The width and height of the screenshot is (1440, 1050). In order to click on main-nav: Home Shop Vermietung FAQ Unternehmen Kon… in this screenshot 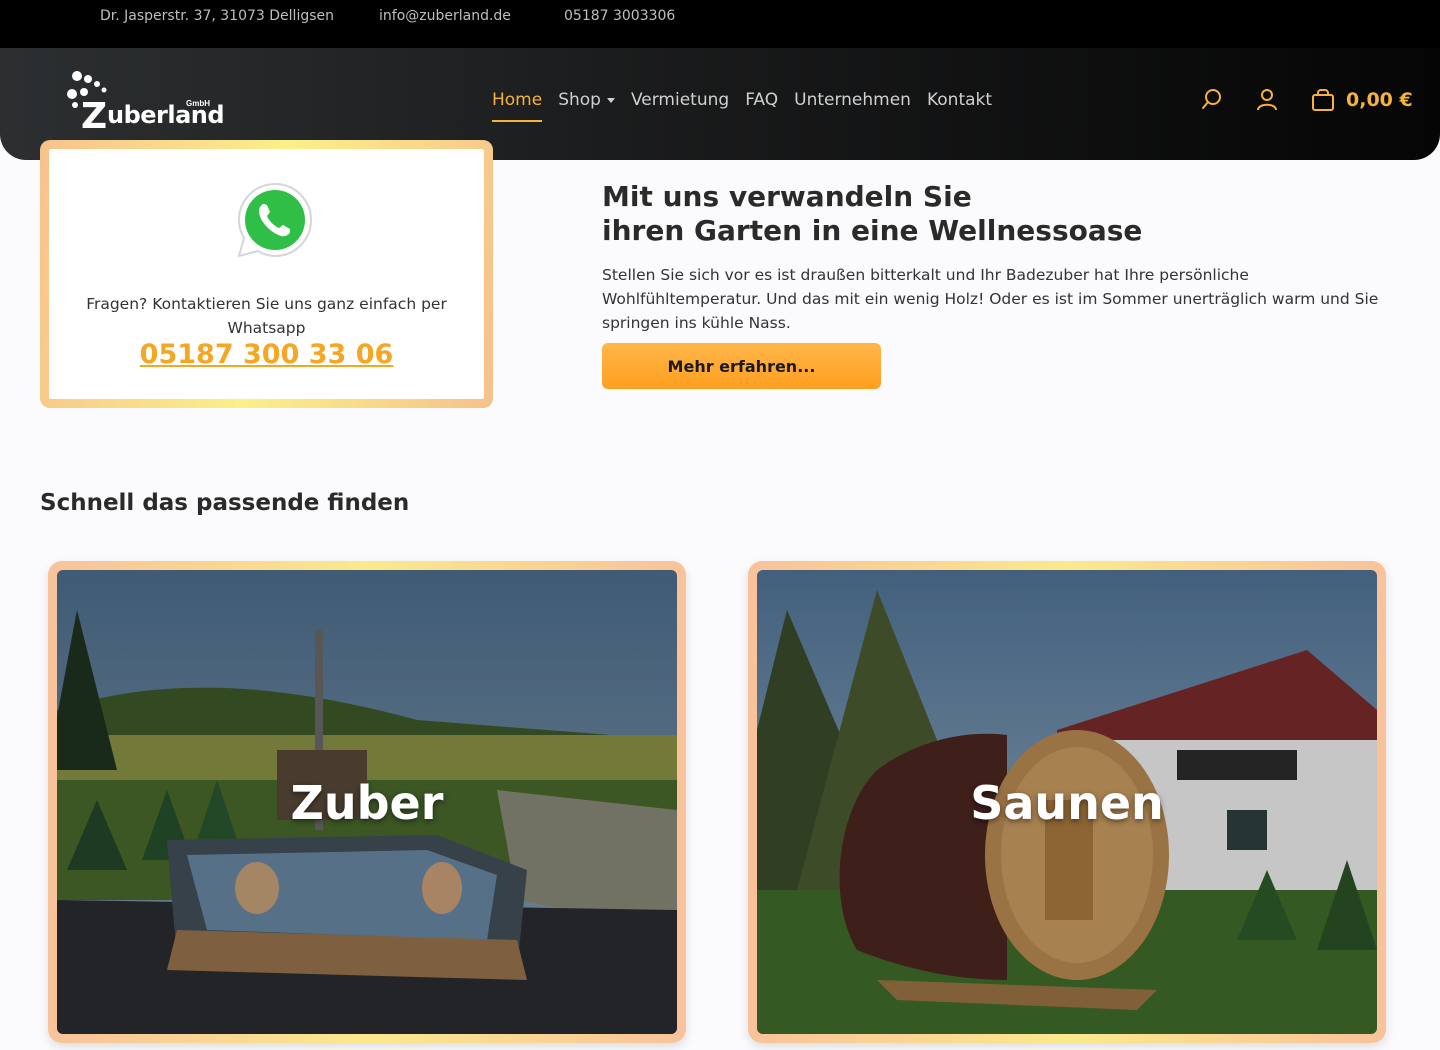, I will do `click(742, 106)`.